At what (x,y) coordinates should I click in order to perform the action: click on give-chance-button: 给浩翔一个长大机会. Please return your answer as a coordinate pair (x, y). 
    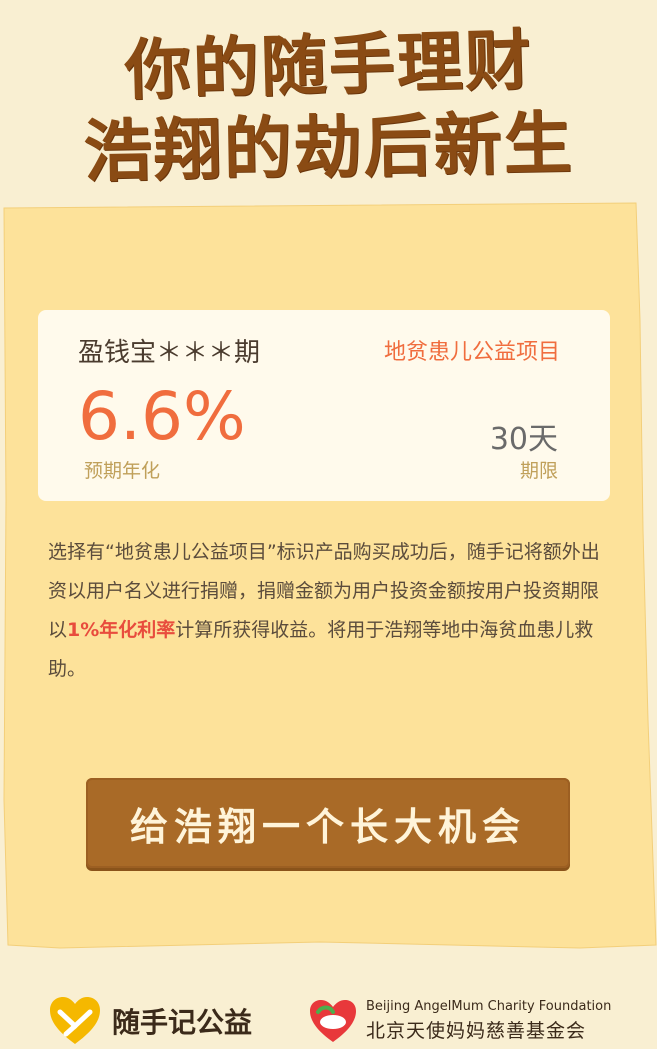
    Looking at the image, I should click on (328, 823).